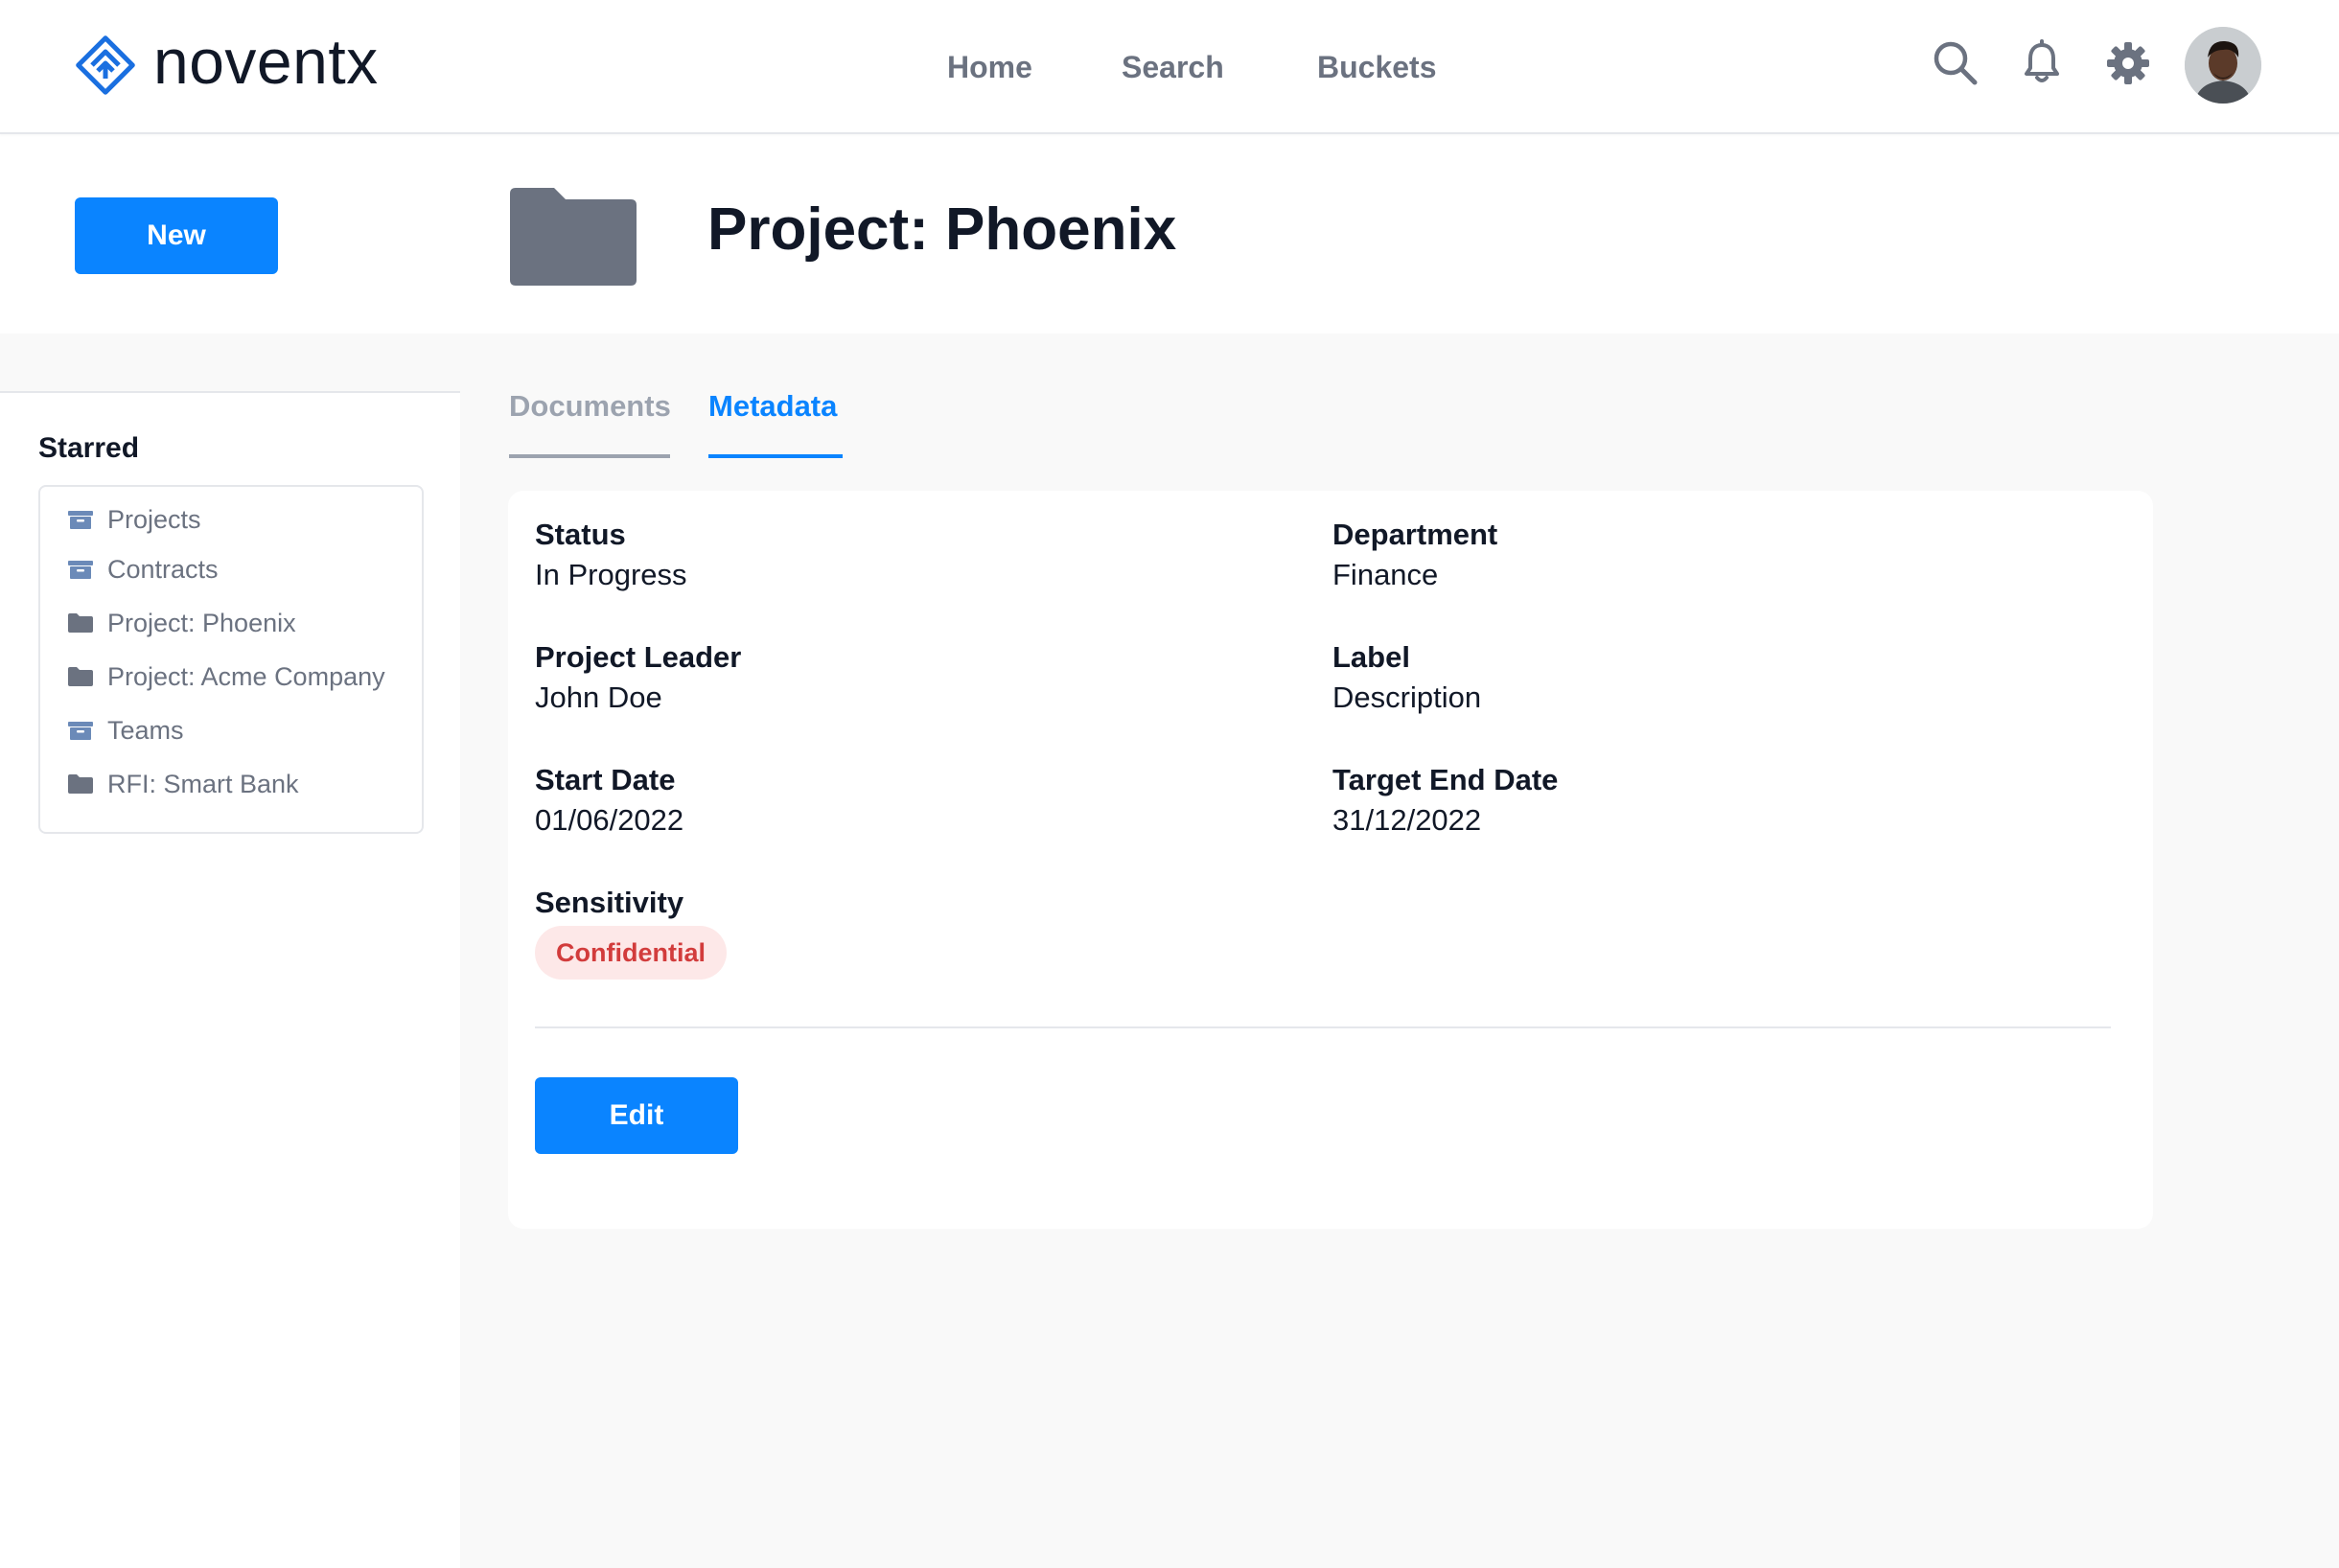  What do you see at coordinates (589, 456) in the screenshot?
I see `tab-documents-underline` at bounding box center [589, 456].